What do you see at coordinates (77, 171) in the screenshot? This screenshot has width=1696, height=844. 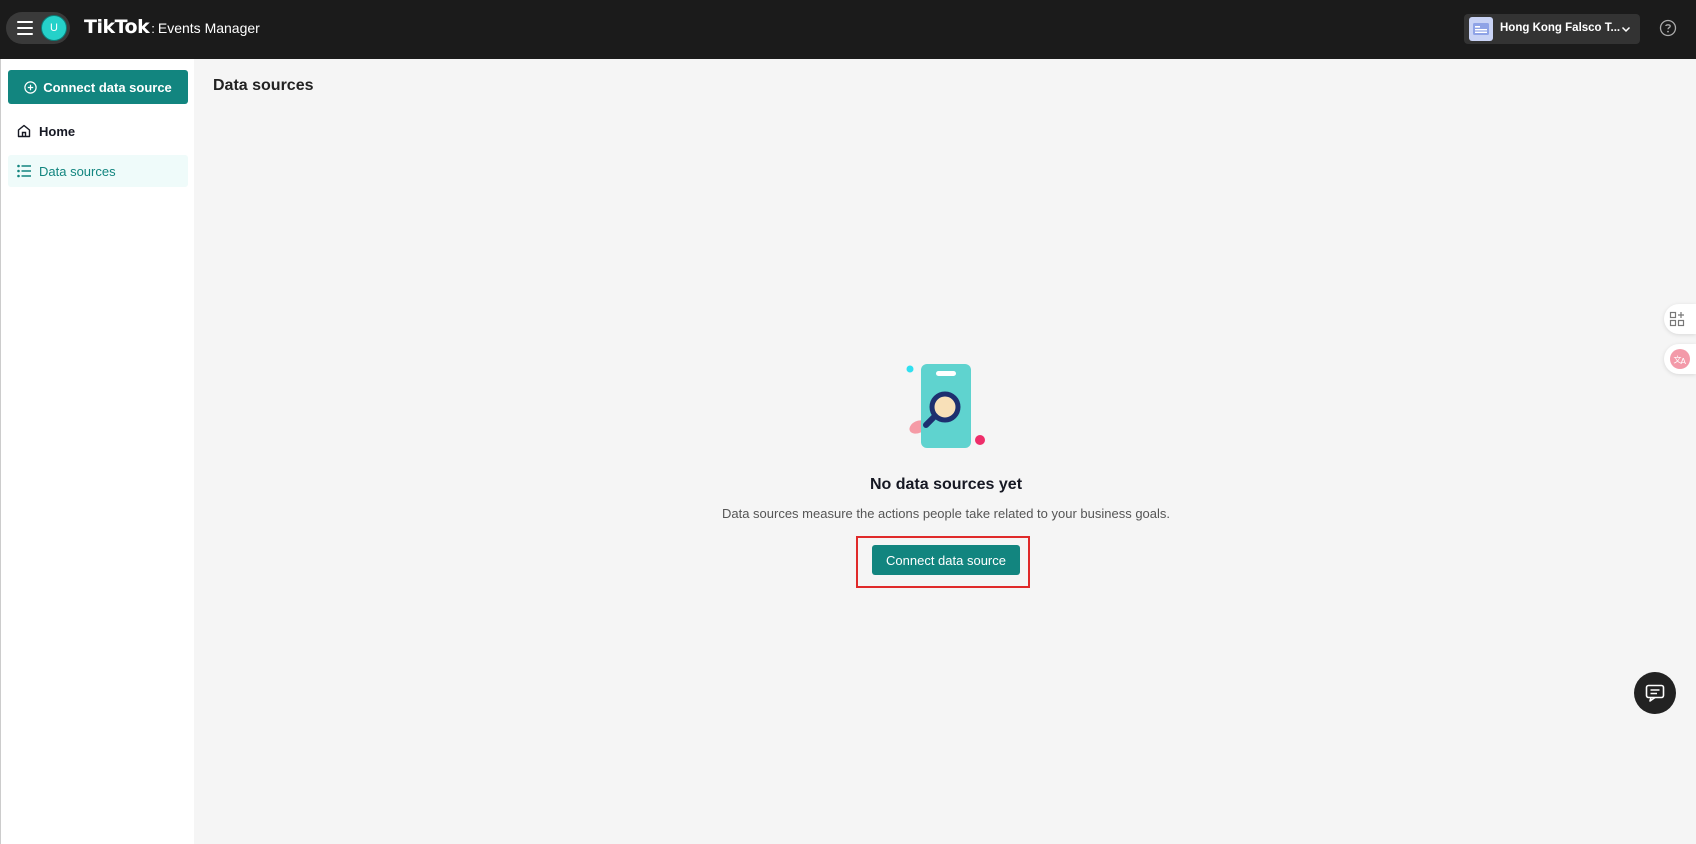 I see `sidebar-item-label: Data sources` at bounding box center [77, 171].